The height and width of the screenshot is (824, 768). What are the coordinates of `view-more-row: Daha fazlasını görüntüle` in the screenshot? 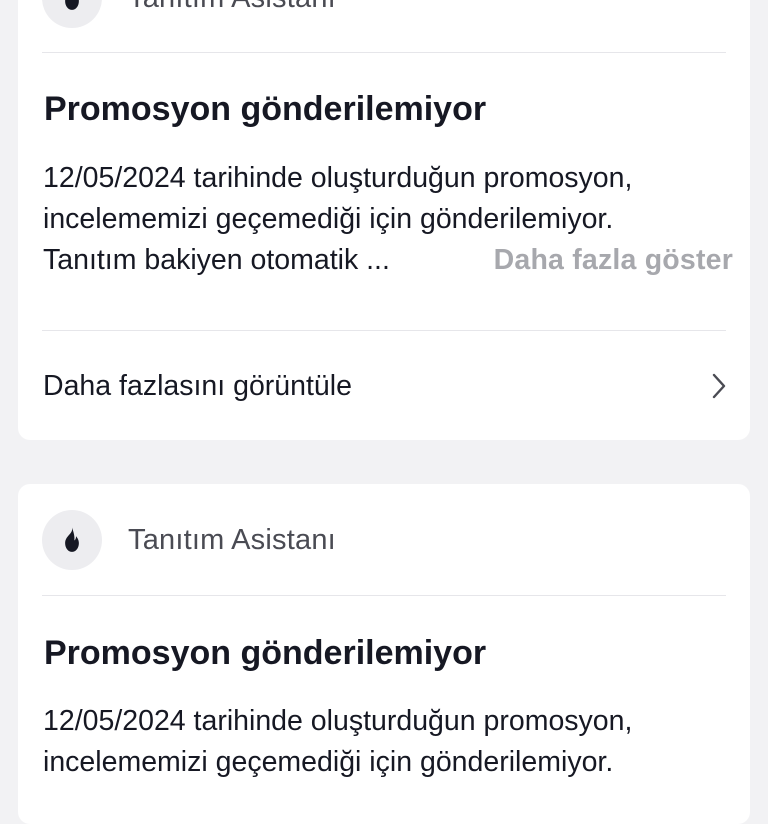 It's located at (384, 386).